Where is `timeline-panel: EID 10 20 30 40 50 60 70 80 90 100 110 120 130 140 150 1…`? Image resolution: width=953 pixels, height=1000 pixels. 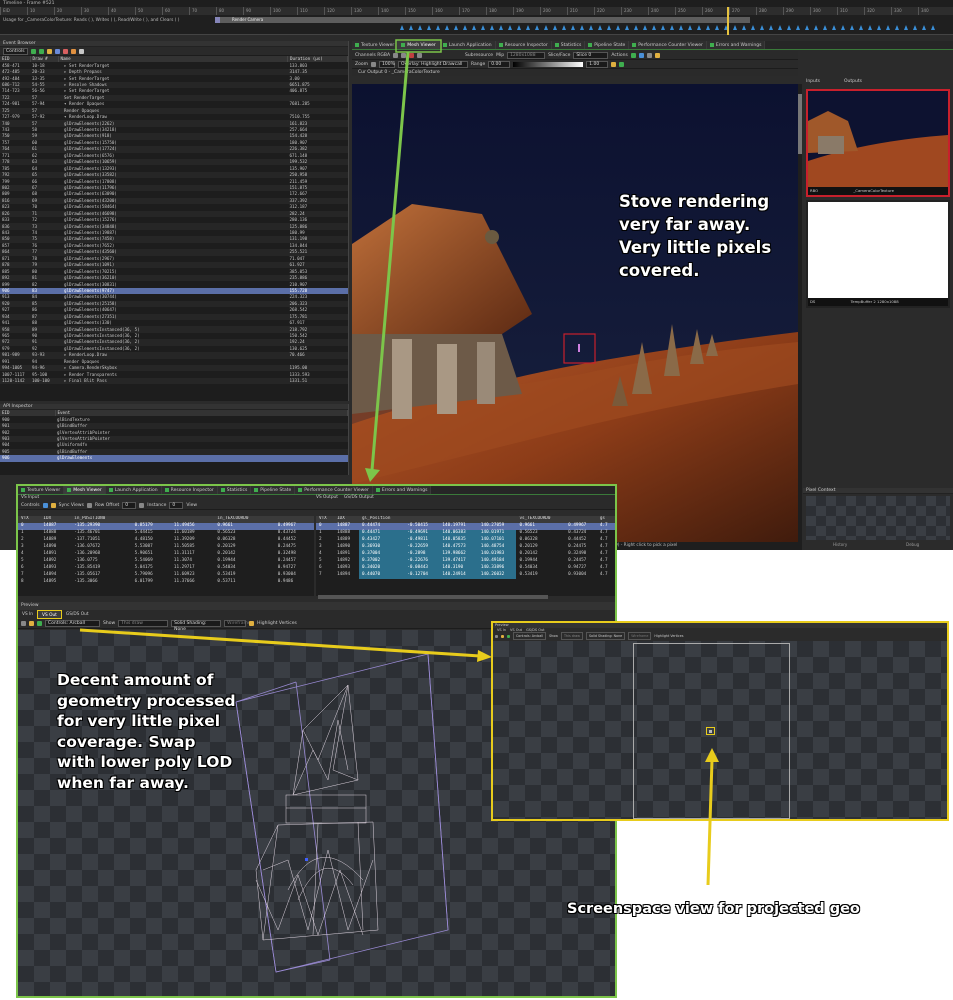
timeline-panel: EID 10 20 30 40 50 60 70 80 90 100 110 120 130 140 150 1… is located at coordinates (476, 21).